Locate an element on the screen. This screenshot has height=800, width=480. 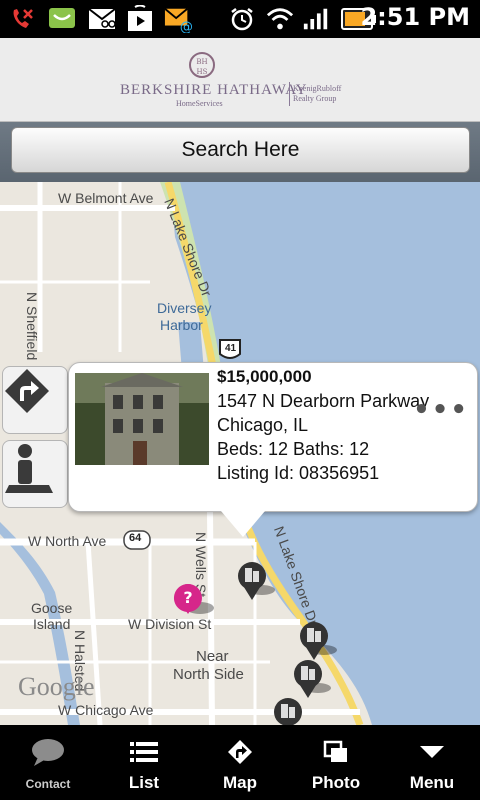
chat-bubble-icon is located at coordinates (48, 752).